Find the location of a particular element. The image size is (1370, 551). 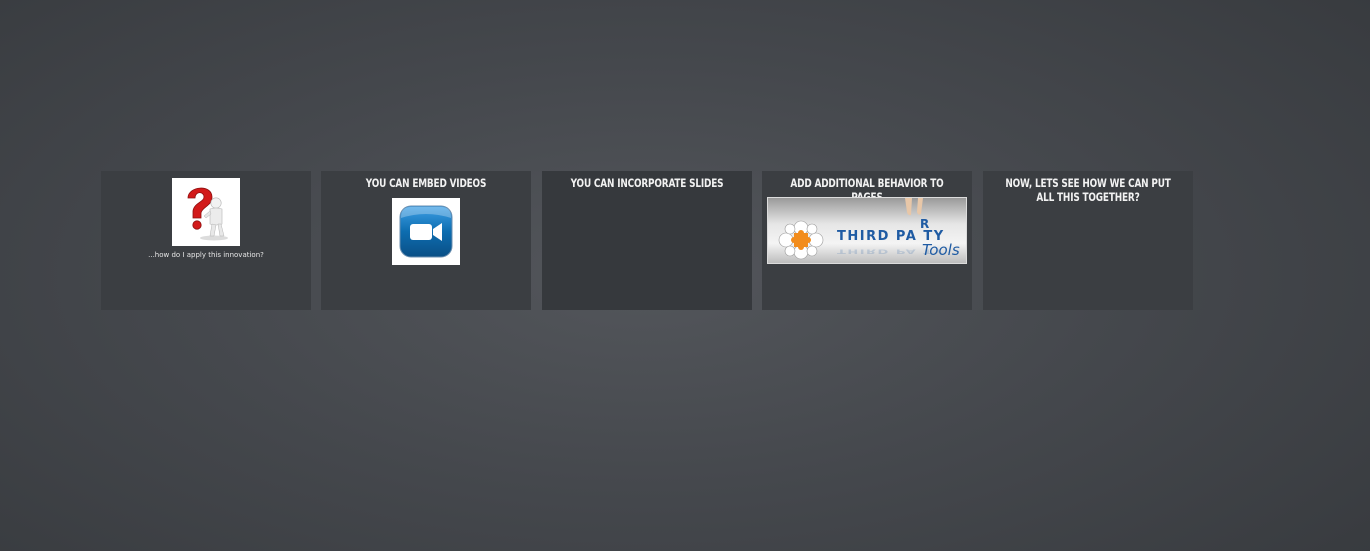

slide-title: YOU CAN EMBED VIDEOS is located at coordinates (426, 183).